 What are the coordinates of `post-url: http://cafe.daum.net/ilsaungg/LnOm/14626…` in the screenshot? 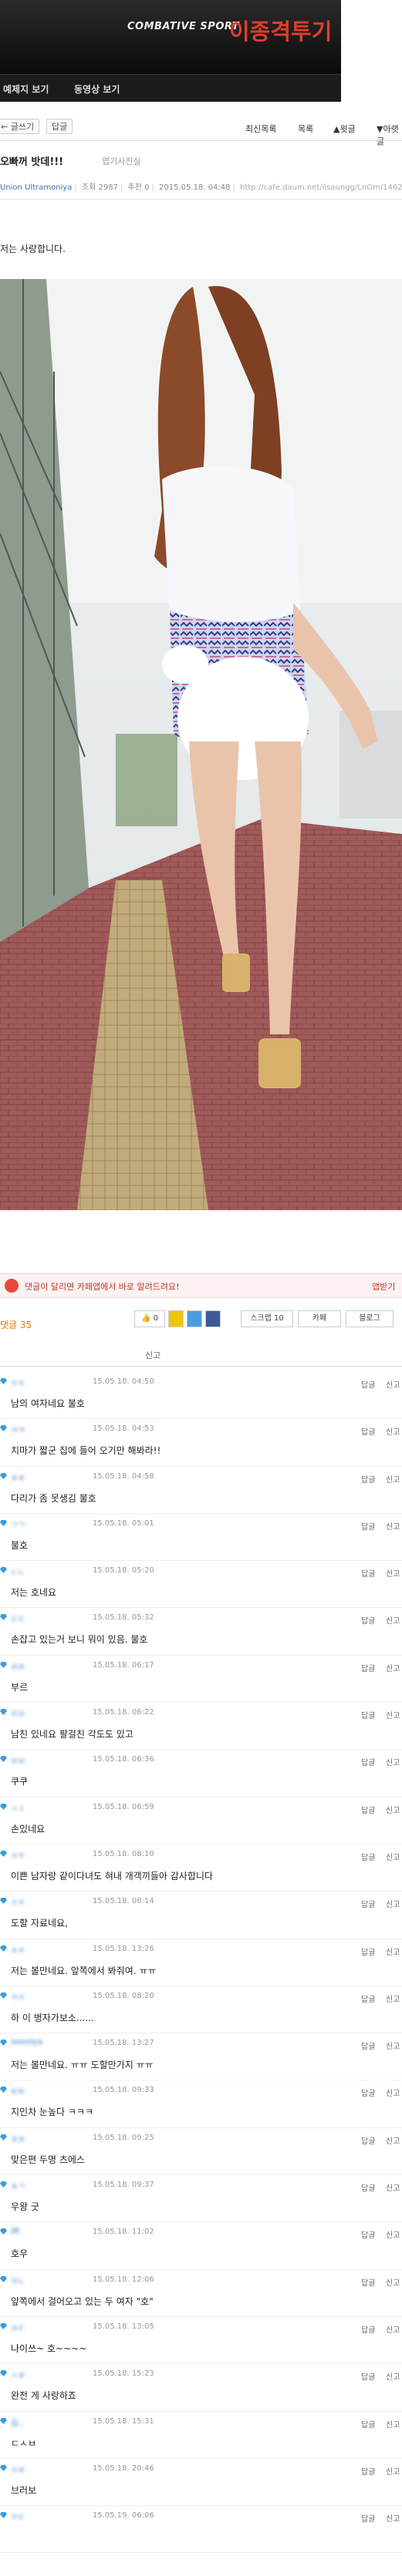 It's located at (321, 187).